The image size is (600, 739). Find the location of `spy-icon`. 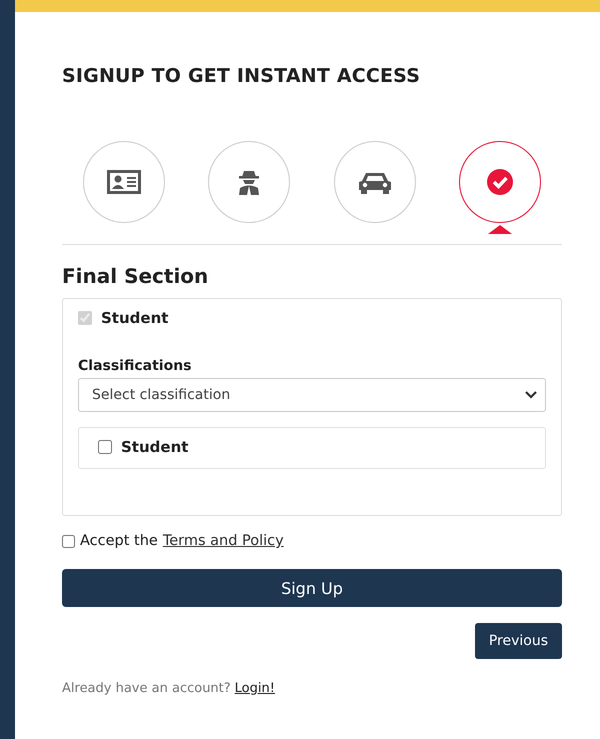

spy-icon is located at coordinates (249, 182).